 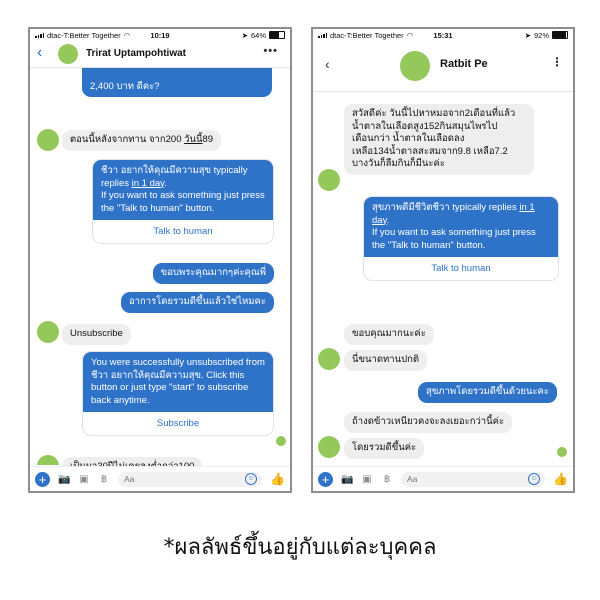 What do you see at coordinates (148, 183) in the screenshot?
I see `card-link: in 1 day` at bounding box center [148, 183].